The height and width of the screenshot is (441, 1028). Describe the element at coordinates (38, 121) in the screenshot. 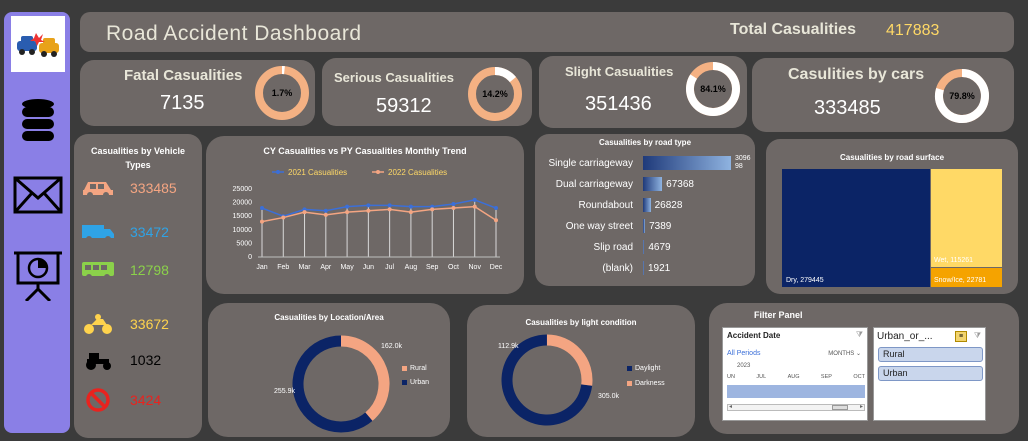

I see `database-icon` at that location.